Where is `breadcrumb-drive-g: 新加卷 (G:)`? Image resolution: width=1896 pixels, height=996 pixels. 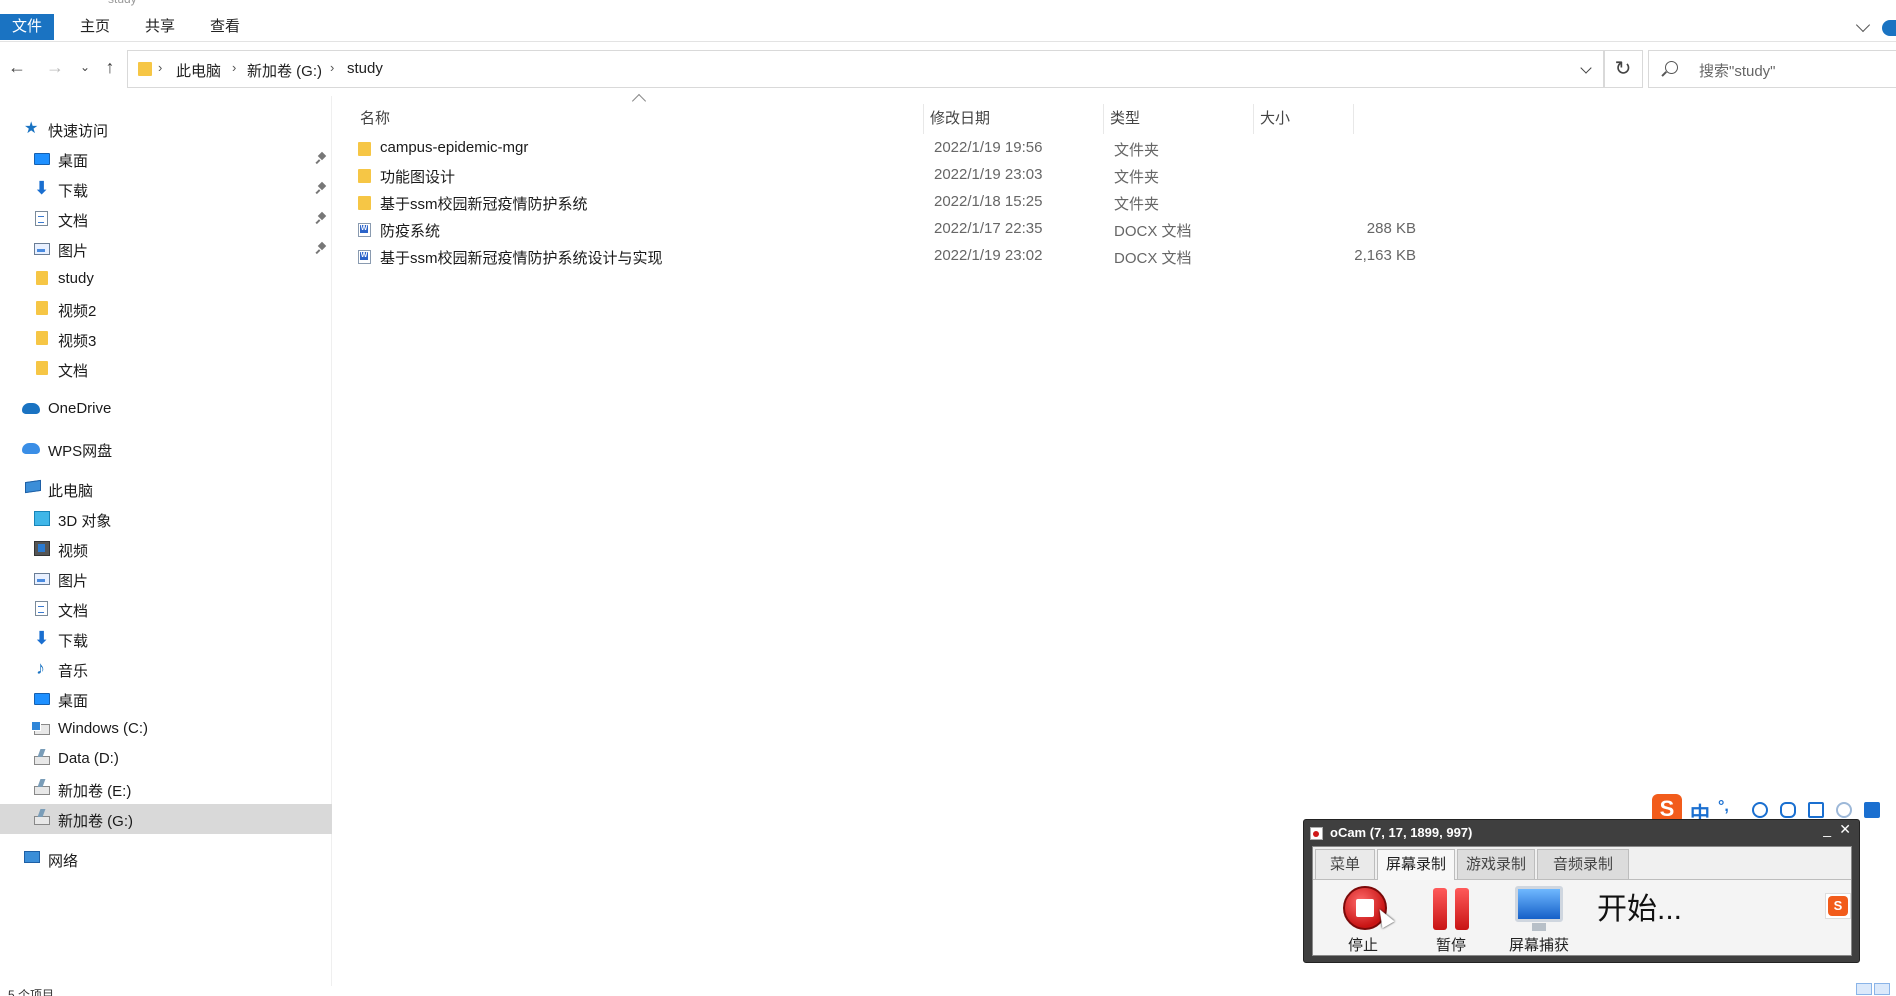 breadcrumb-drive-g: 新加卷 (G:) is located at coordinates (284, 70).